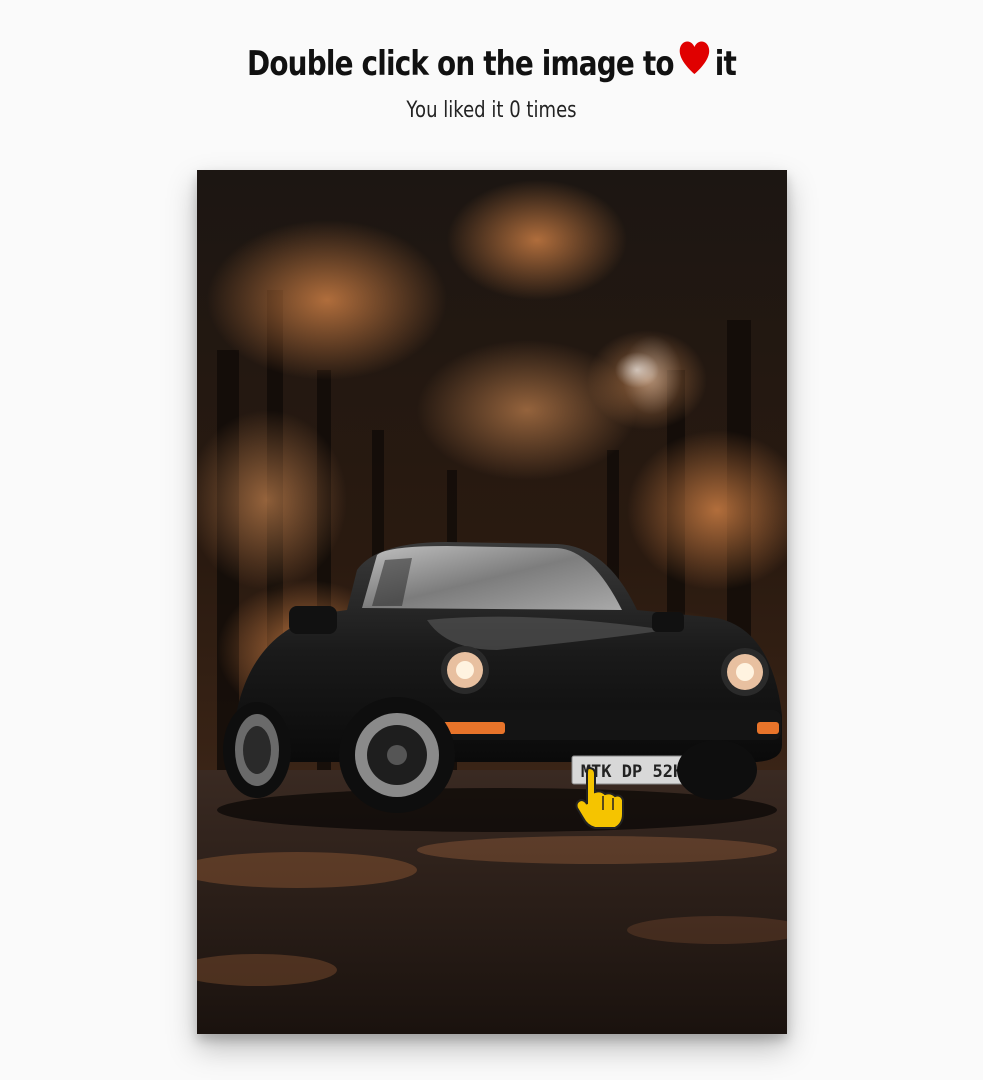 This screenshot has height=1080, width=983. I want to click on like-count: 0, so click(515, 110).